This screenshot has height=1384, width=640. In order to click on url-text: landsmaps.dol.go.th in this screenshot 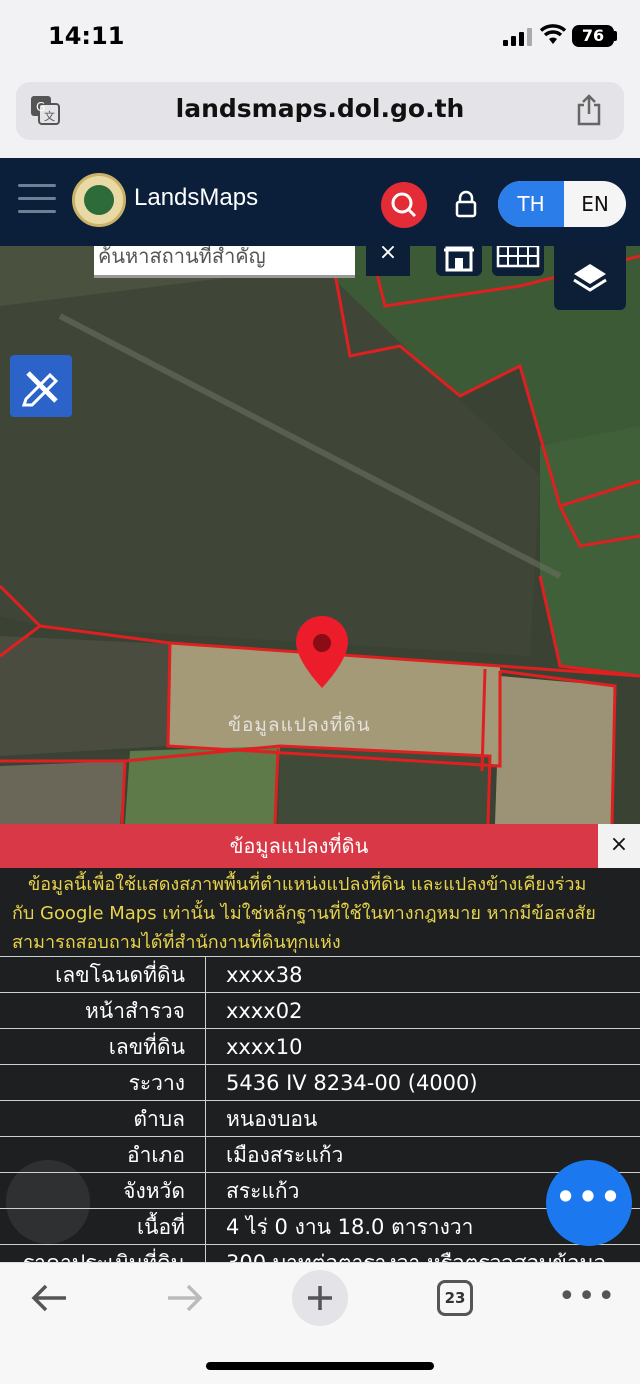, I will do `click(320, 108)`.